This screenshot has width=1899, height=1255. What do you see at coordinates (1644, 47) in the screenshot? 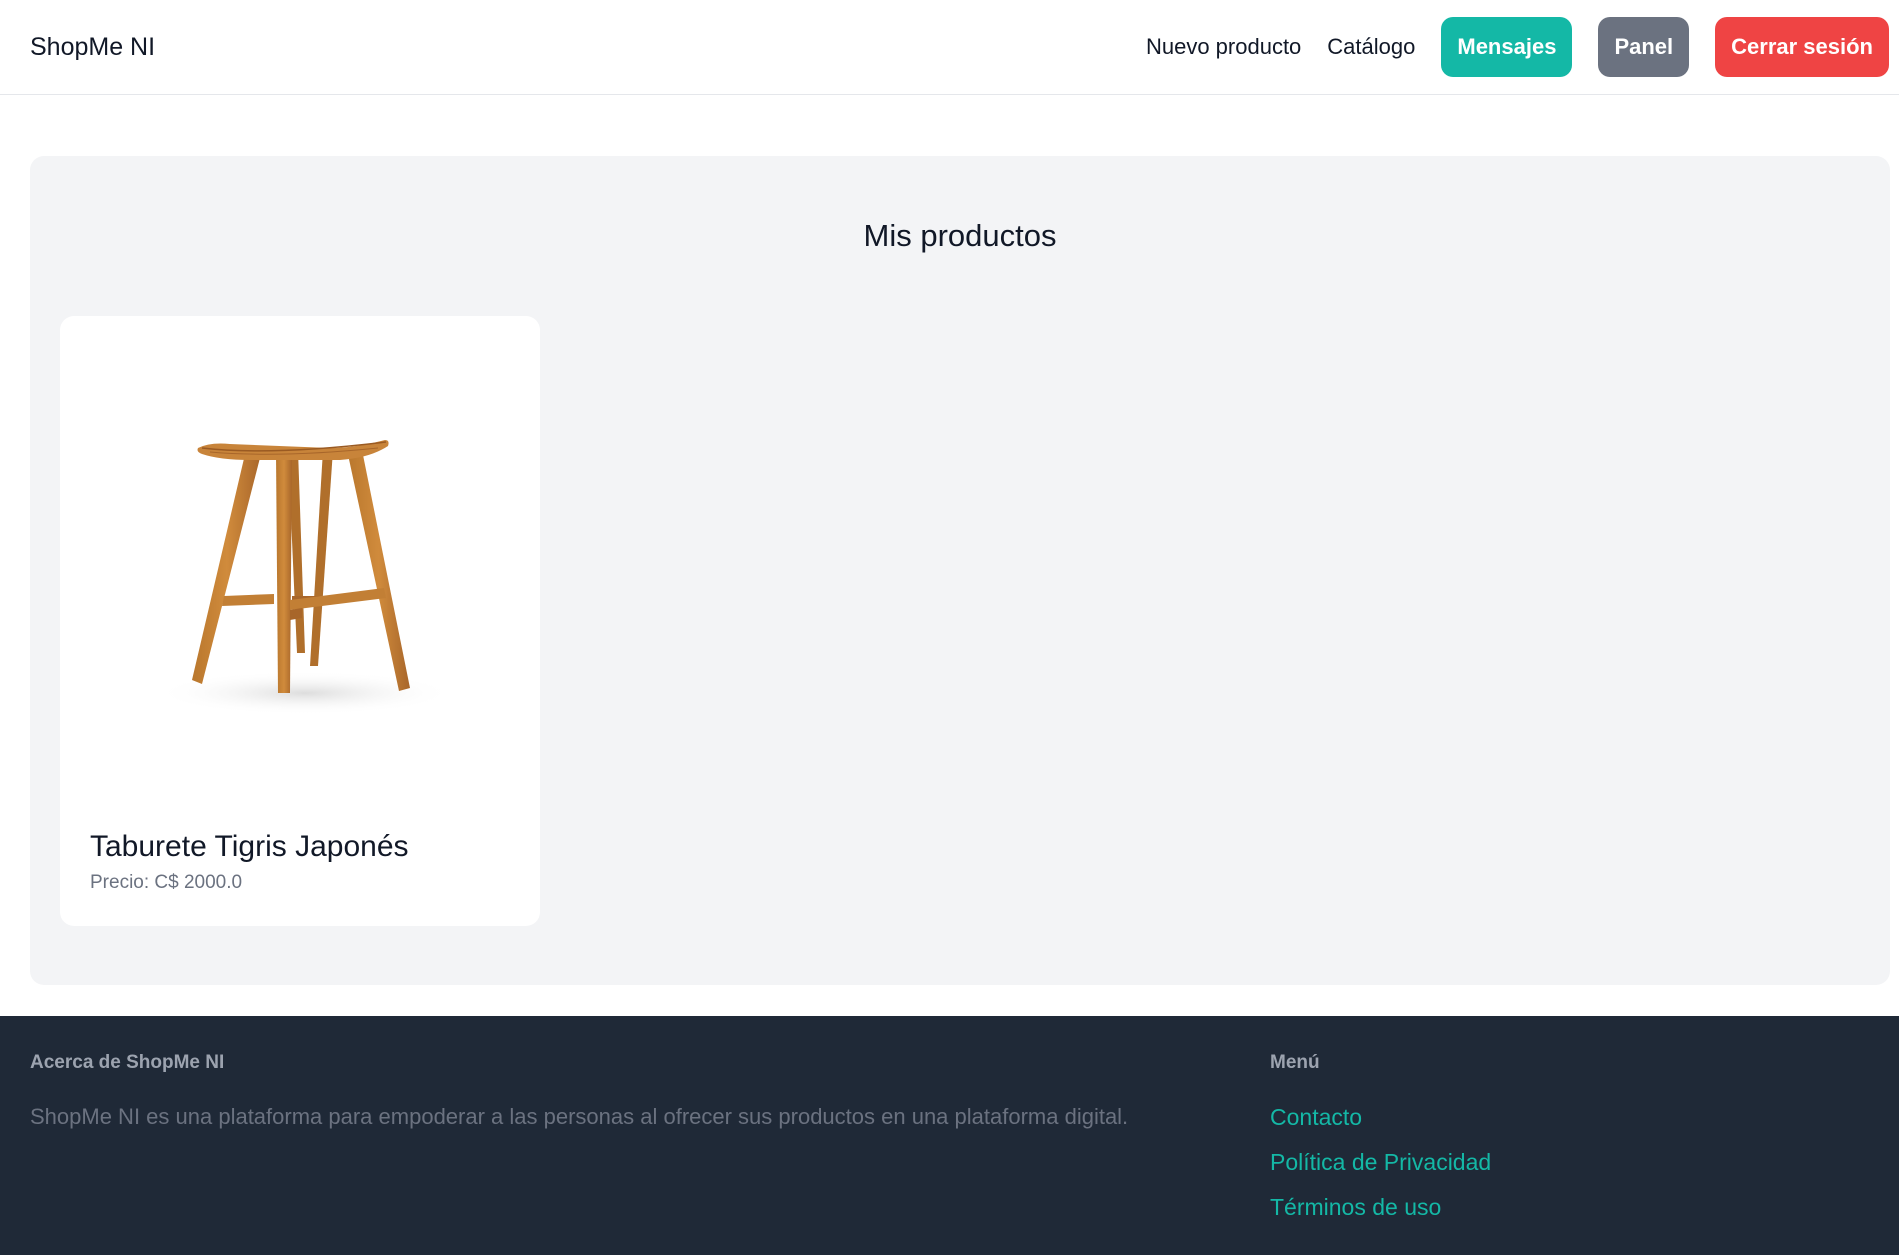
I see `panel-button: Panel` at bounding box center [1644, 47].